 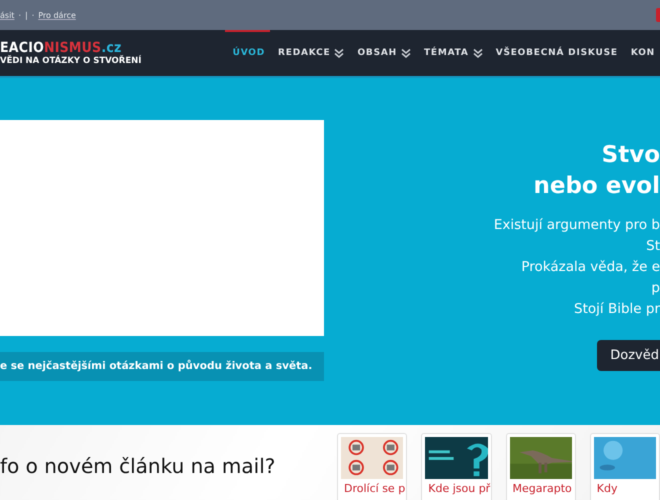 I want to click on hero-text: Existují argumenty pro b, so click(x=577, y=225).